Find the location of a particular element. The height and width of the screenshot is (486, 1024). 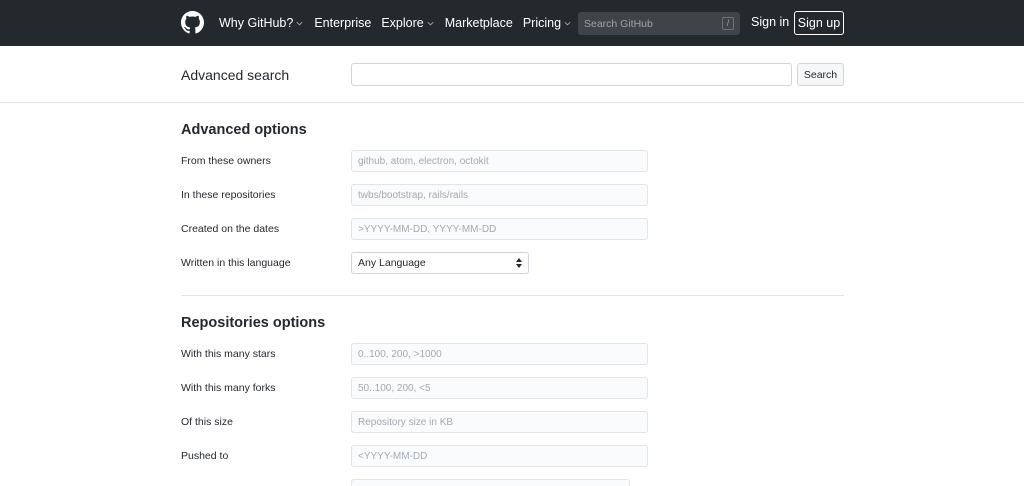

nav-enterprise: Enterprise is located at coordinates (342, 23).